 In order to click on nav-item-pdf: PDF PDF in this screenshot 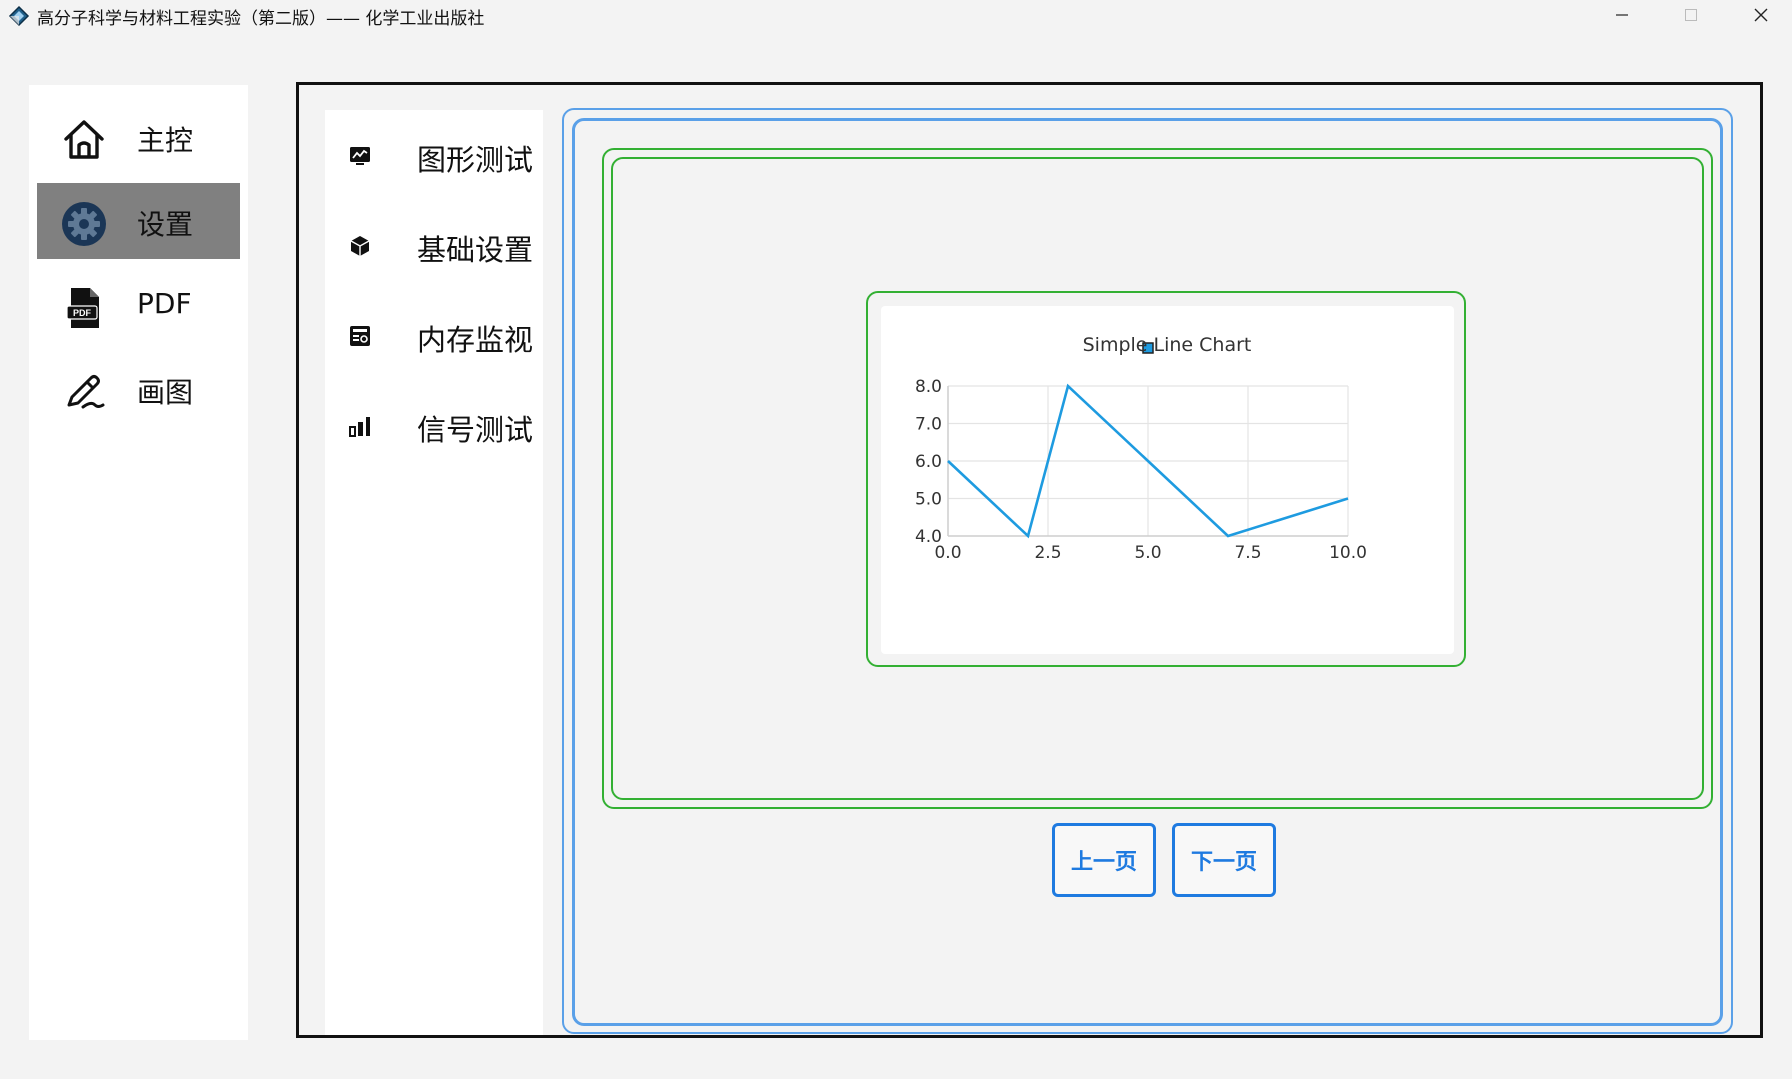, I will do `click(138, 305)`.